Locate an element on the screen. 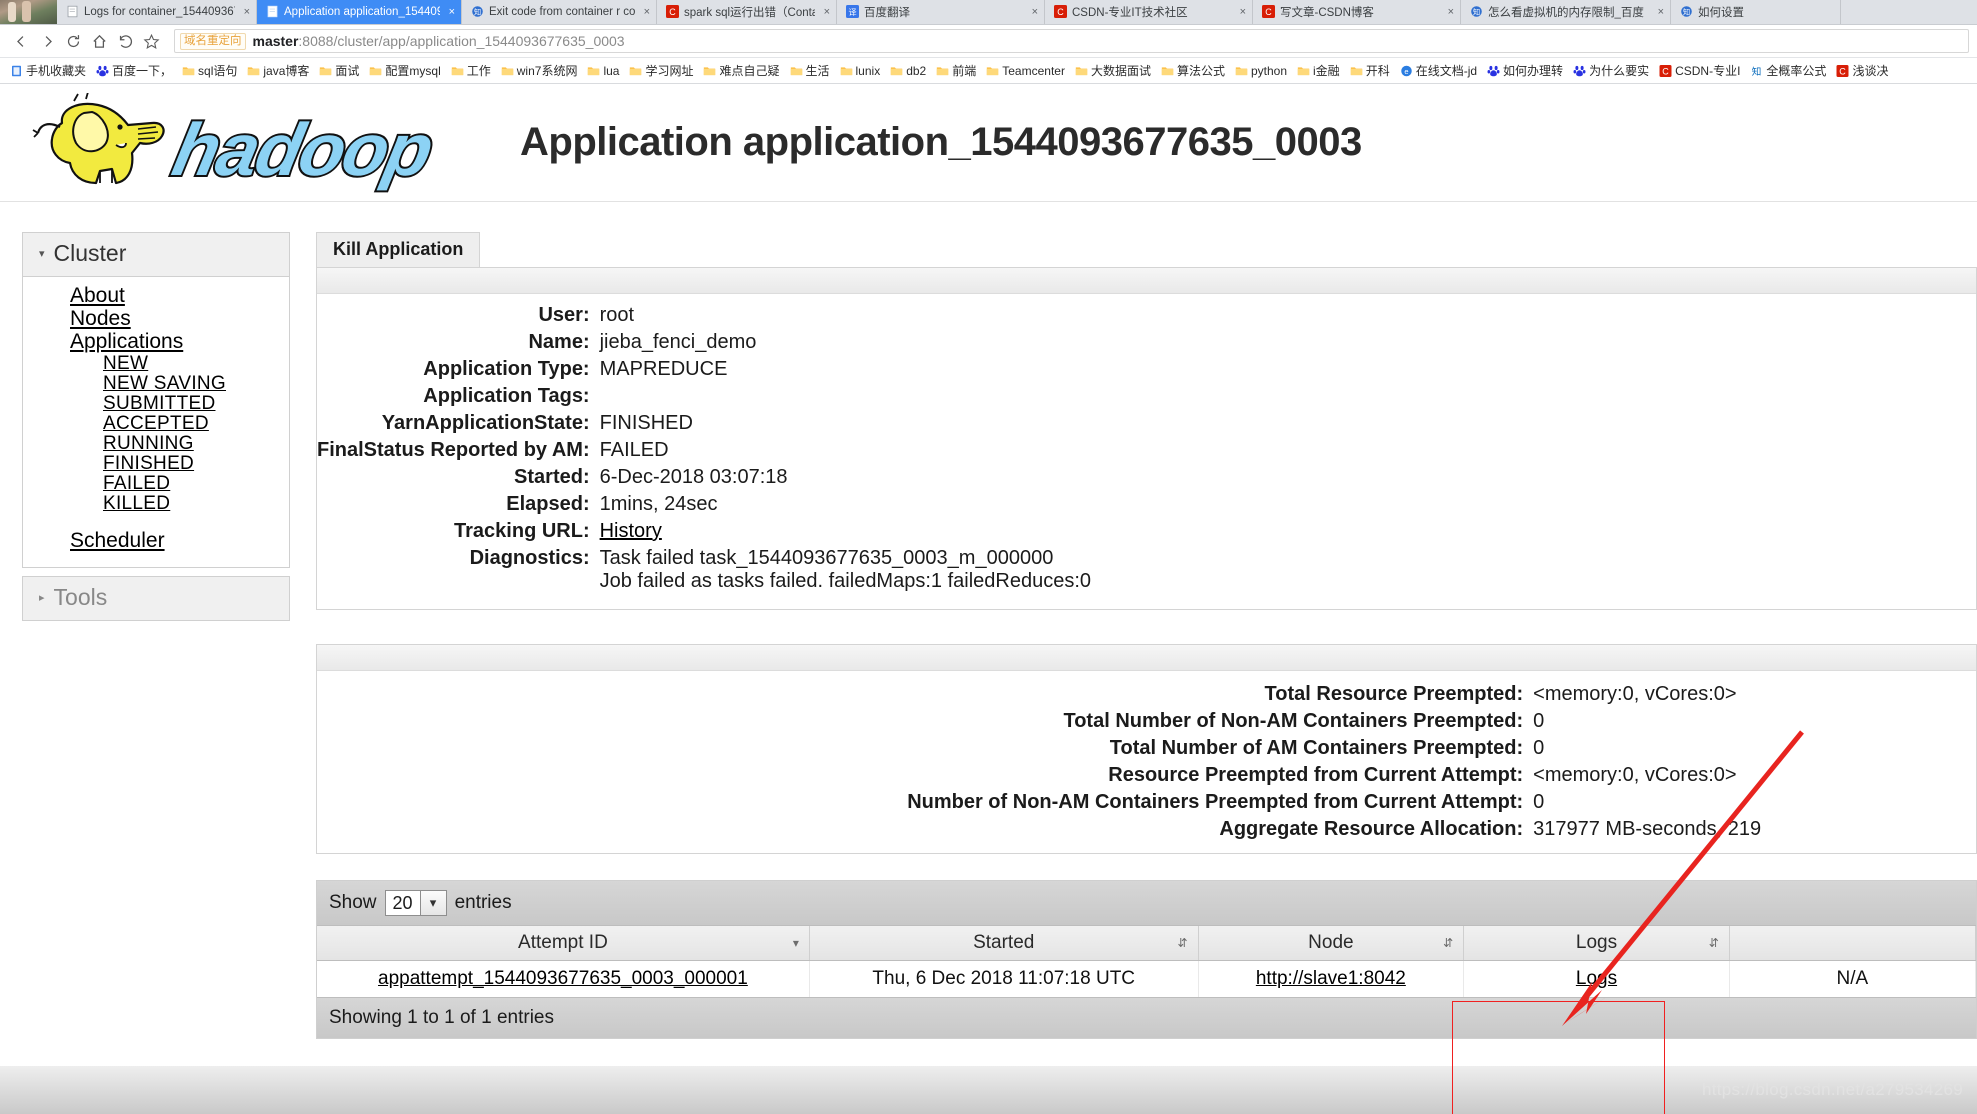 The width and height of the screenshot is (1977, 1114). sidebar-item-new: NEW is located at coordinates (156, 364).